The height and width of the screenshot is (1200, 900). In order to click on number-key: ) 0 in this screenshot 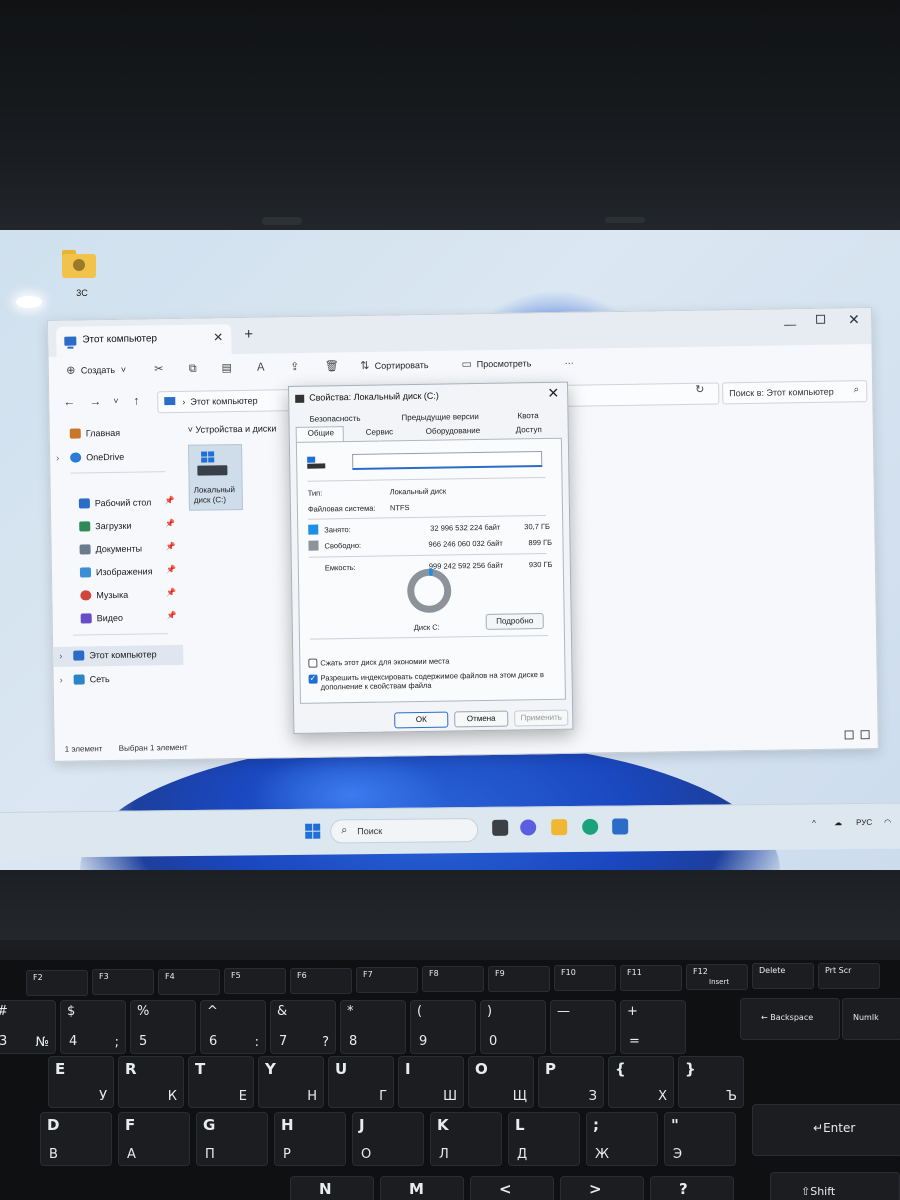, I will do `click(513, 1027)`.